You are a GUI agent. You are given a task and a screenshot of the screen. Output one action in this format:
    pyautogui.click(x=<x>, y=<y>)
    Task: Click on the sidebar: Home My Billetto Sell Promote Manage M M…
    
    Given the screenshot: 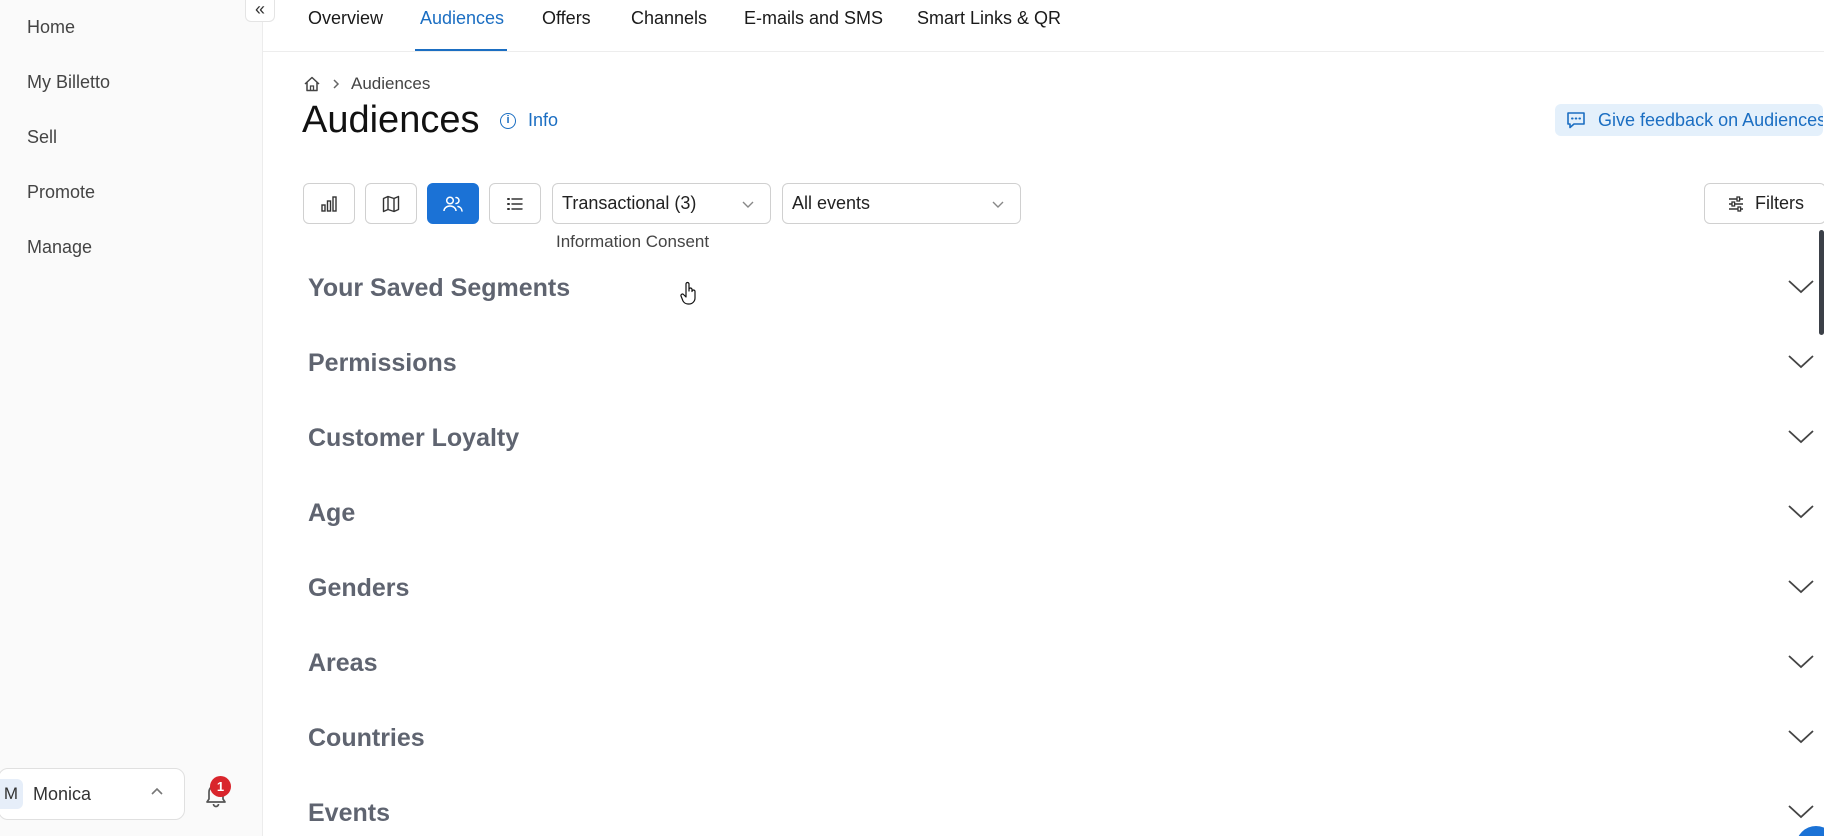 What is the action you would take?
    pyautogui.click(x=131, y=418)
    